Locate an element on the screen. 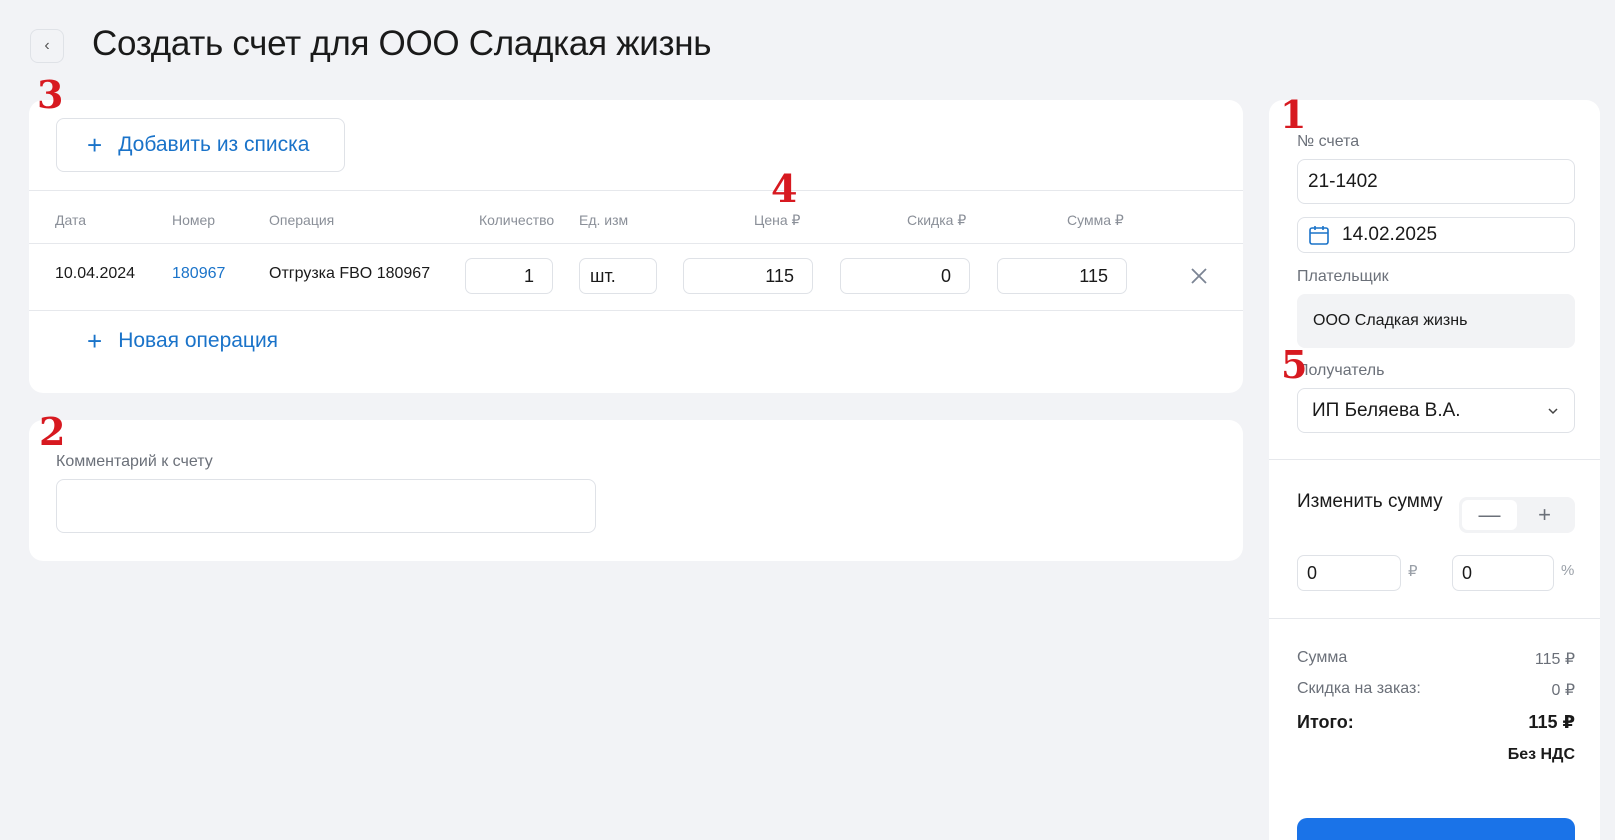 This screenshot has height=840, width=1615. minus-icon: — is located at coordinates (1489, 514).